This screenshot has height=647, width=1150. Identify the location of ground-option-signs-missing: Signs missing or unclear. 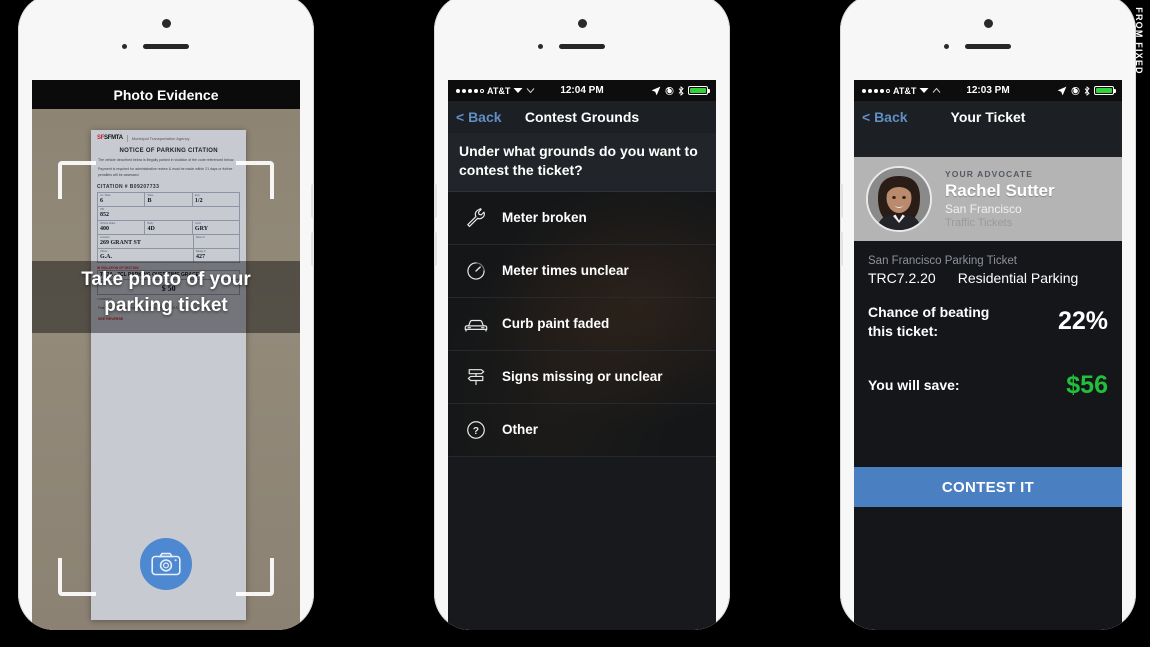
(582, 377).